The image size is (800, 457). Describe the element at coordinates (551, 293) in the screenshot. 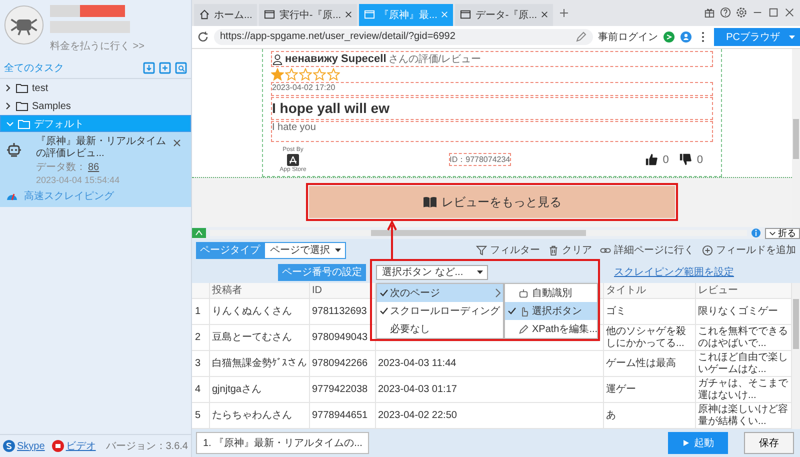

I see `menu-item: 自動識別` at that location.